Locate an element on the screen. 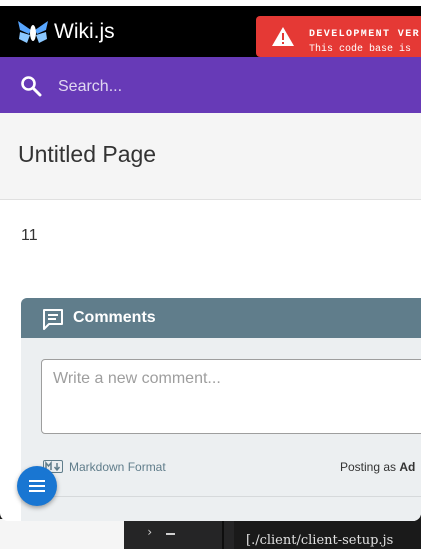 Image resolution: width=421 pixels, height=549 pixels. terminal-background: › [./client/client-setup.js is located at coordinates (210, 534).